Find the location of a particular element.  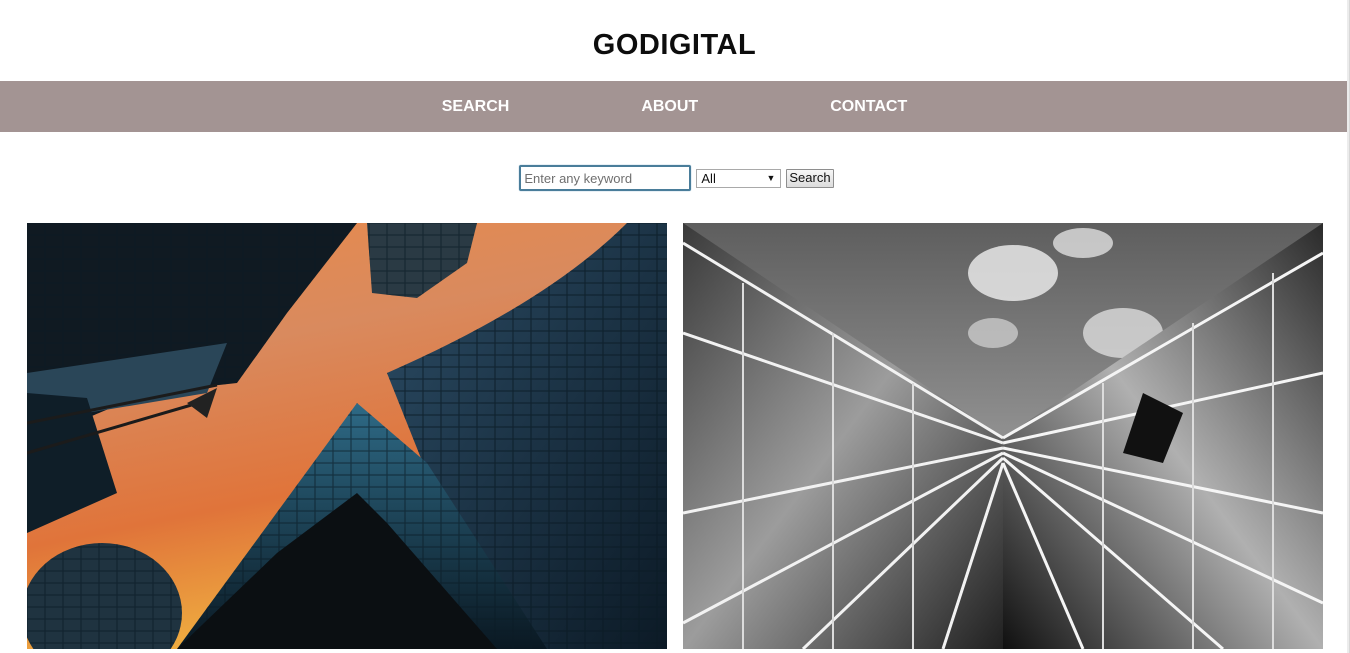

category-select: All ▼ is located at coordinates (739, 178).